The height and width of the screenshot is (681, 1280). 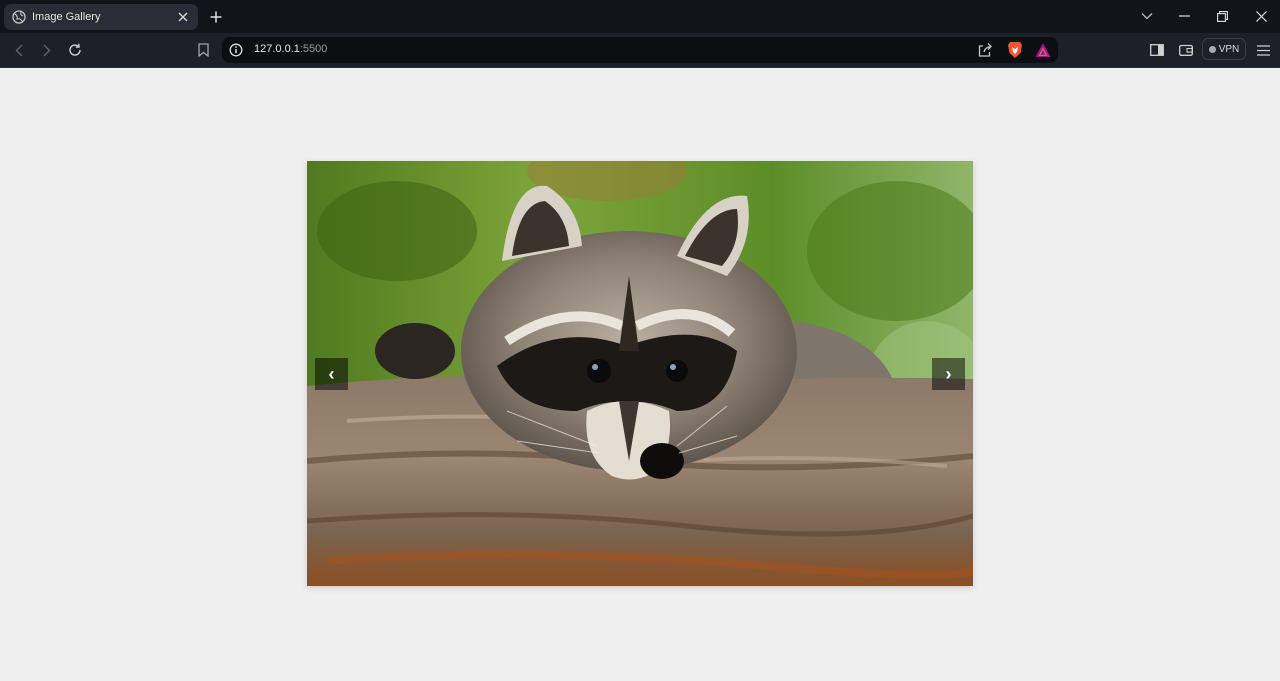 I want to click on browser-toolbar: 127.0.0.1:5500 VPN, so click(x=640, y=50).